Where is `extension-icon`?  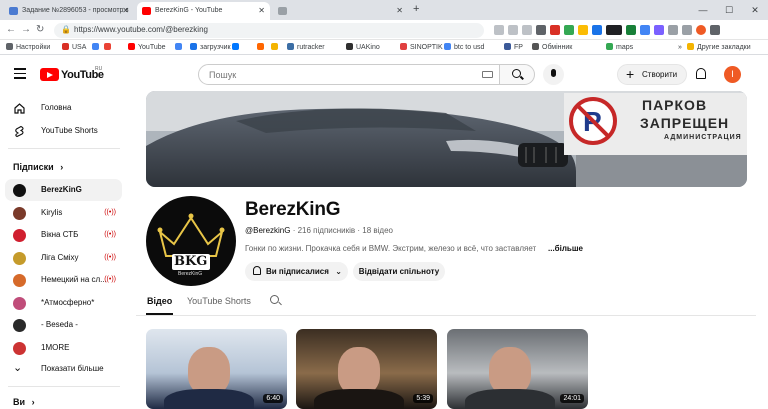 extension-icon is located at coordinates (645, 30).